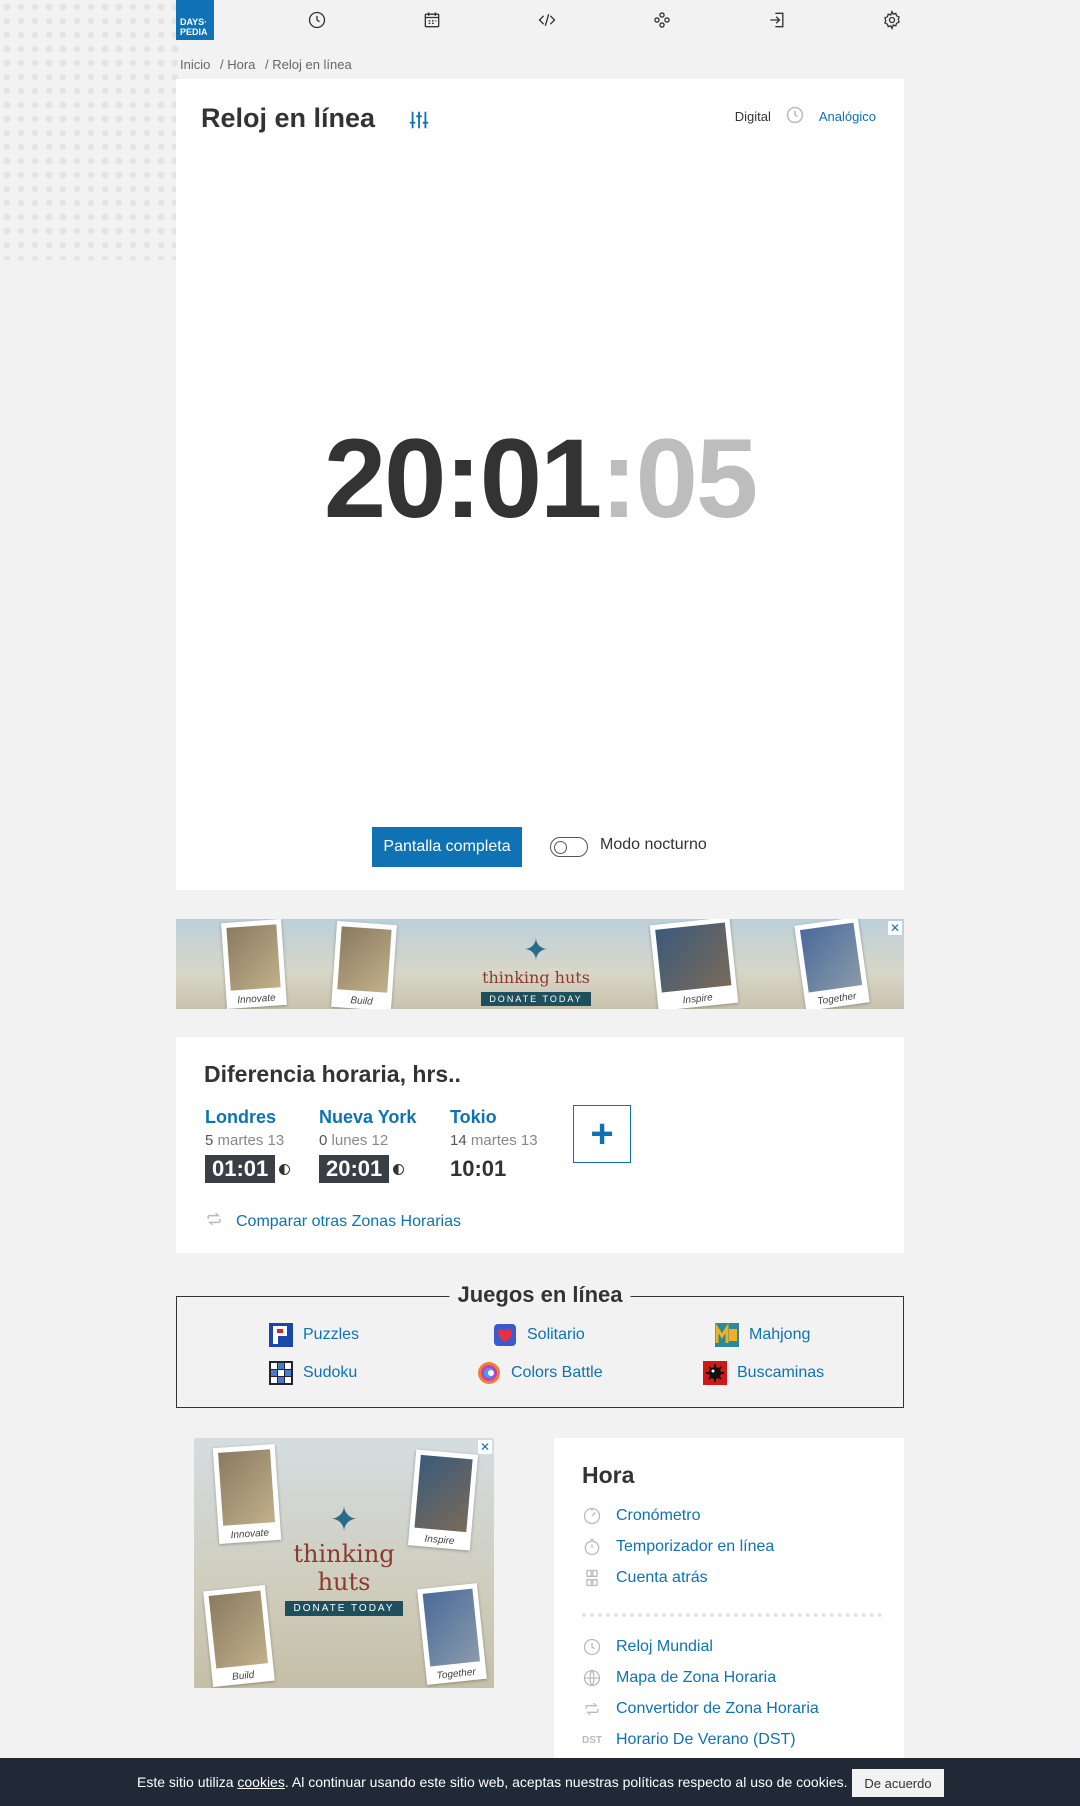 The height and width of the screenshot is (1806, 1080). Describe the element at coordinates (288, 118) in the screenshot. I see `page-title: Reloj en línea` at that location.